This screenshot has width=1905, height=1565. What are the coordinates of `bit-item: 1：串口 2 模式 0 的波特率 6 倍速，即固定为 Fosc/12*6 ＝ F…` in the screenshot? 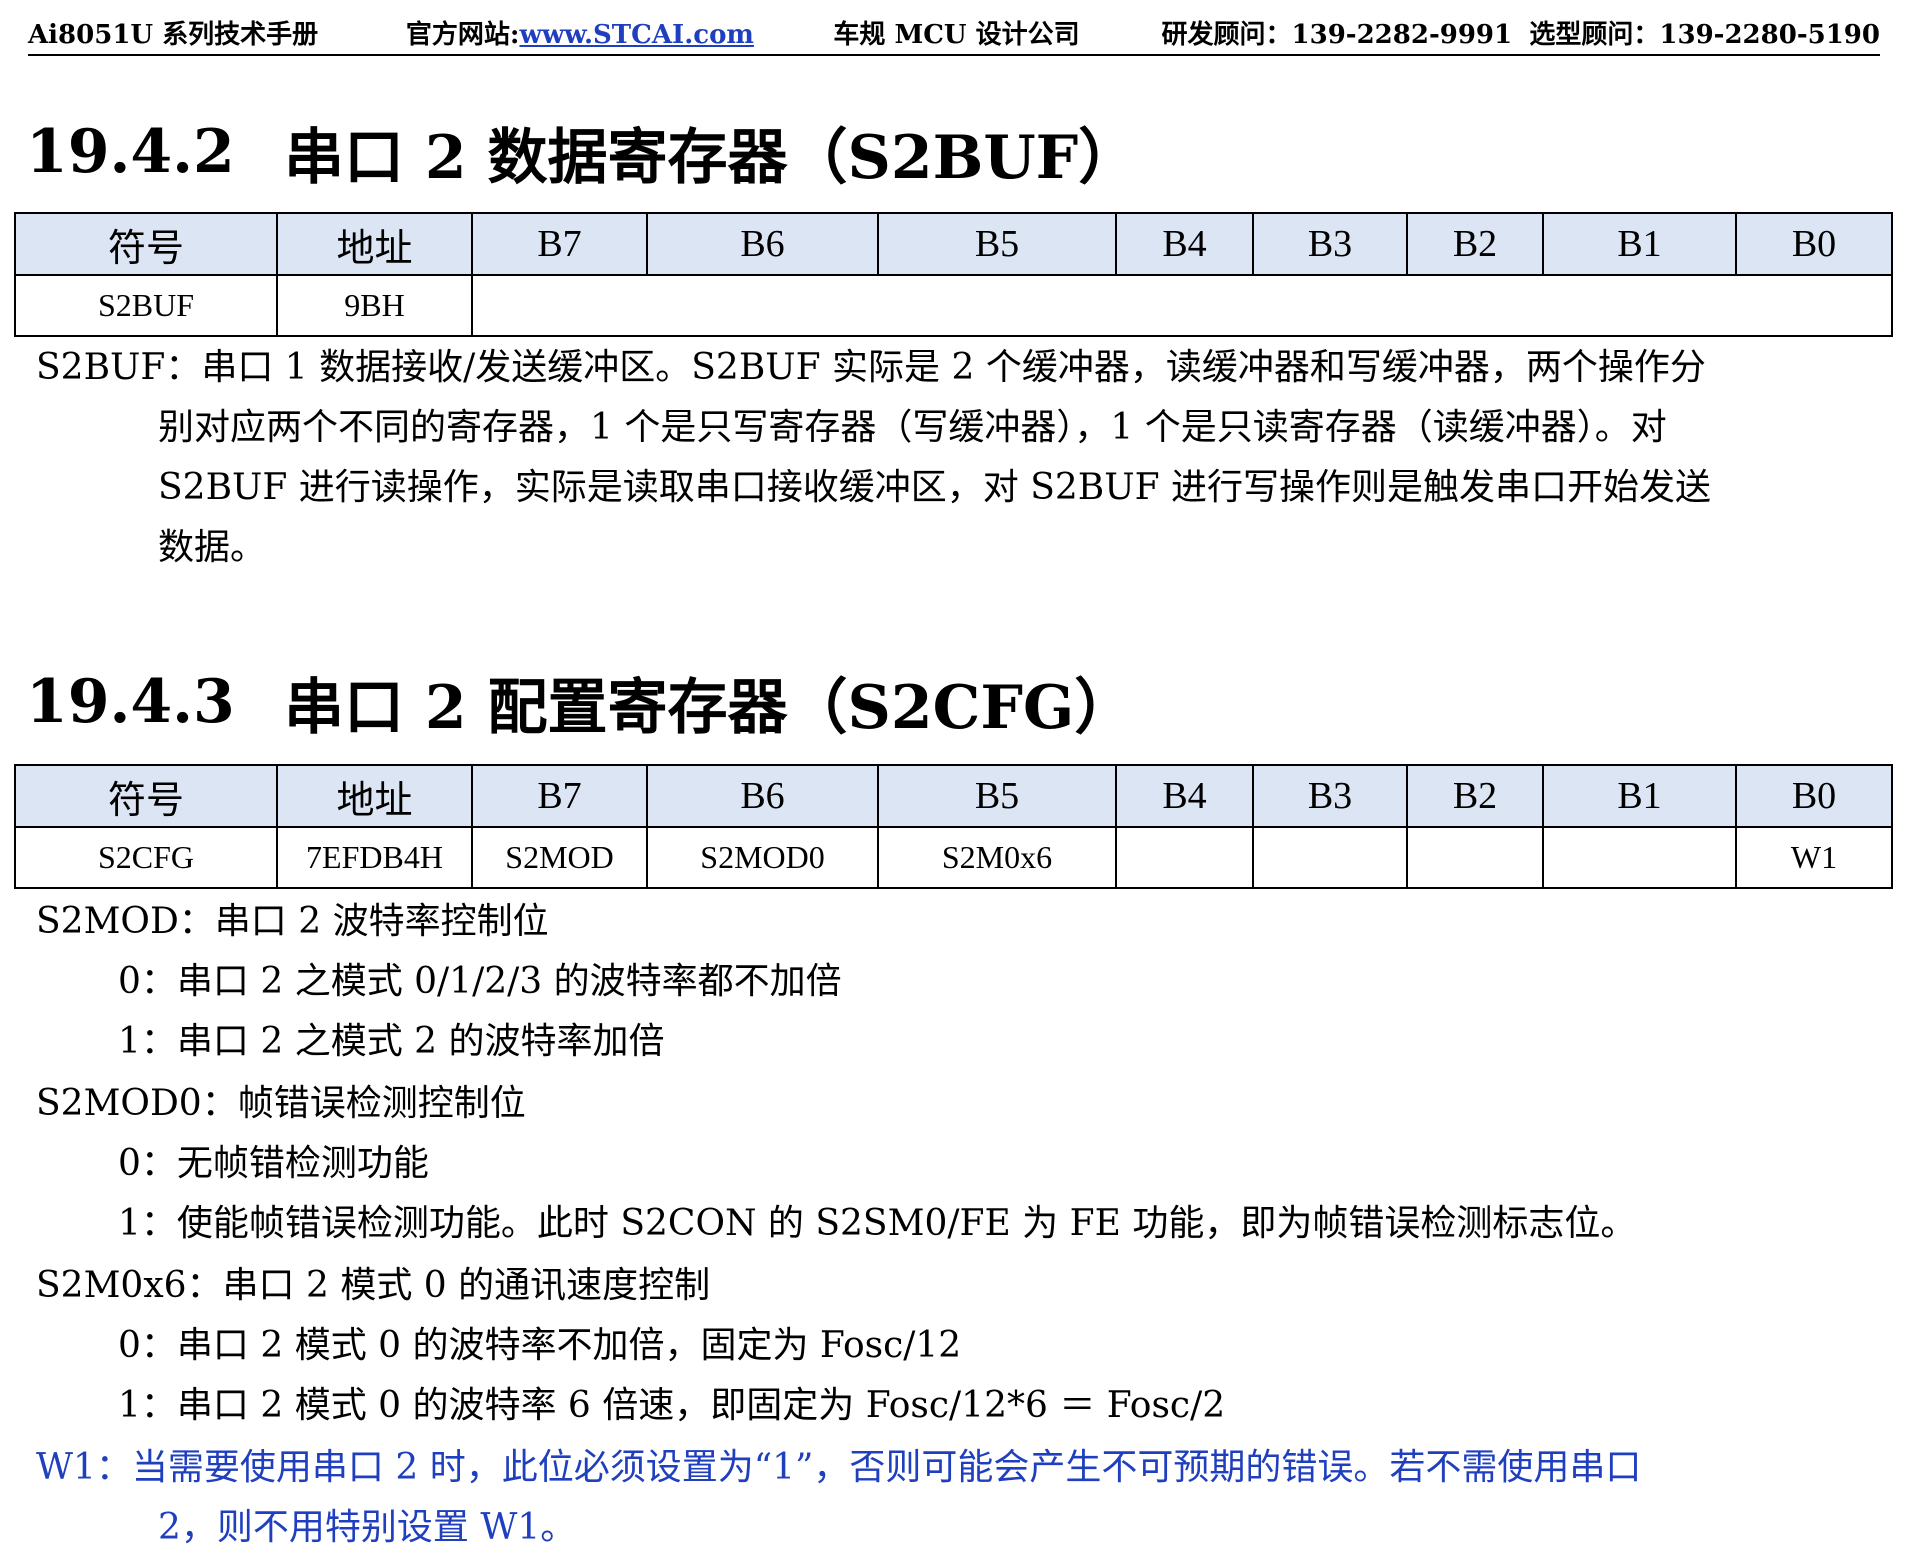 It's located at (672, 1405).